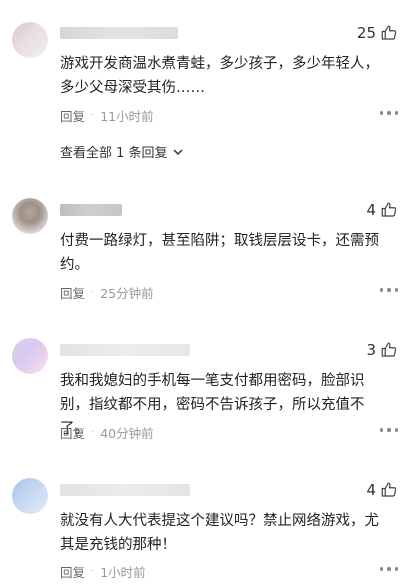 The height and width of the screenshot is (587, 414). What do you see at coordinates (219, 253) in the screenshot?
I see `comment-text: 付费一路绿灯，甚至陷阱；取钱层层设卡，还需预约。` at bounding box center [219, 253].